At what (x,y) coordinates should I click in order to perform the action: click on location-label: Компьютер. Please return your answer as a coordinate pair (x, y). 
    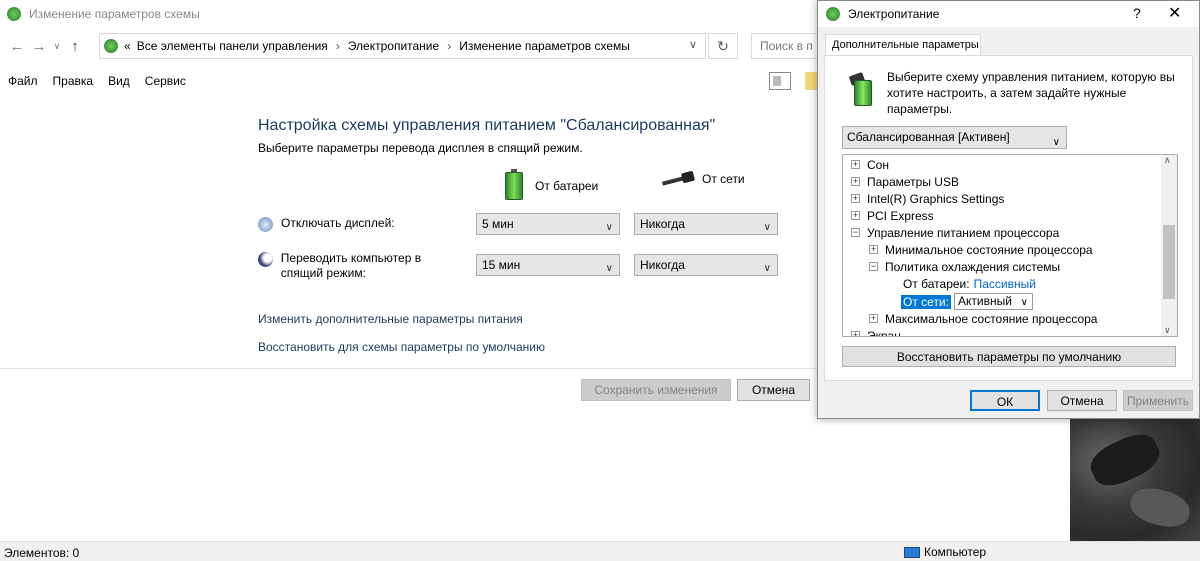
    Looking at the image, I should click on (955, 552).